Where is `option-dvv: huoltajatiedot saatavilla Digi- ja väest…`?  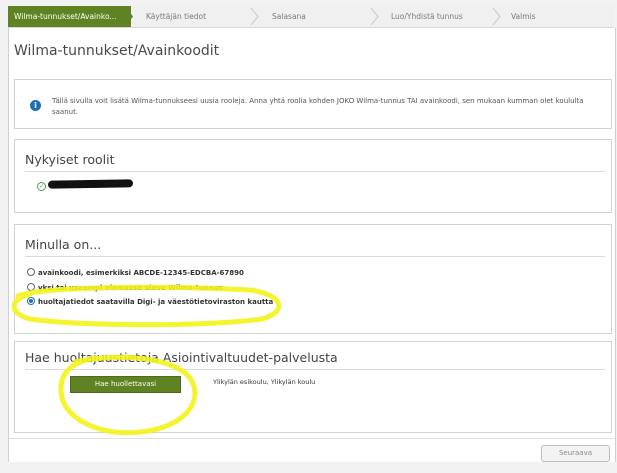 option-dvv: huoltajatiedot saatavilla Digi- ja väest… is located at coordinates (150, 301).